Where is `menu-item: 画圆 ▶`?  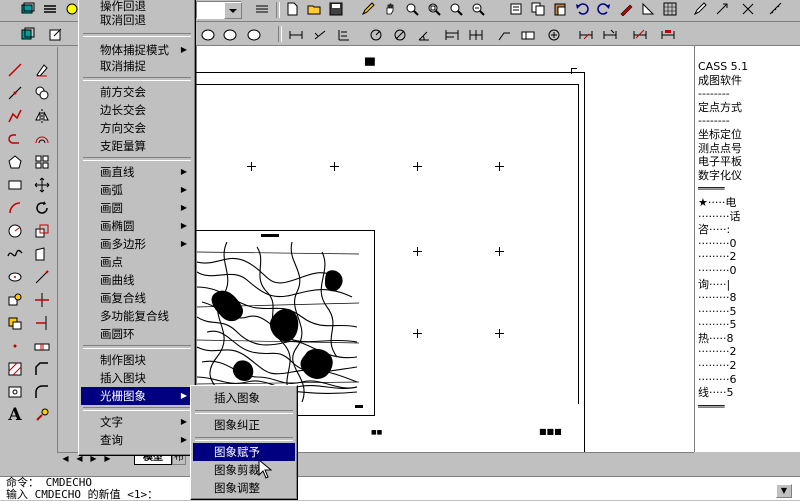
menu-item: 画圆 ▶ is located at coordinates (137, 208).